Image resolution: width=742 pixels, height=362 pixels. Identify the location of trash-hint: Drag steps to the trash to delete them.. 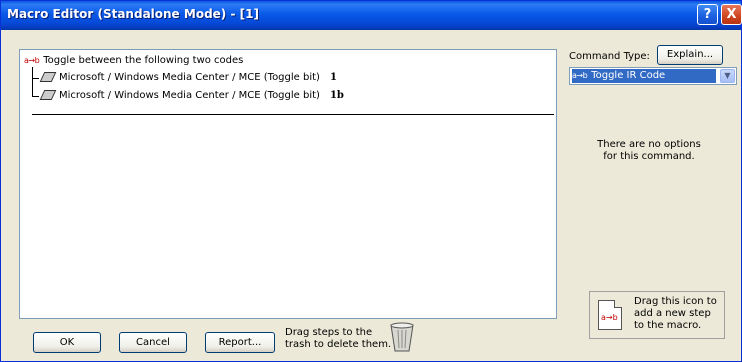
(338, 339).